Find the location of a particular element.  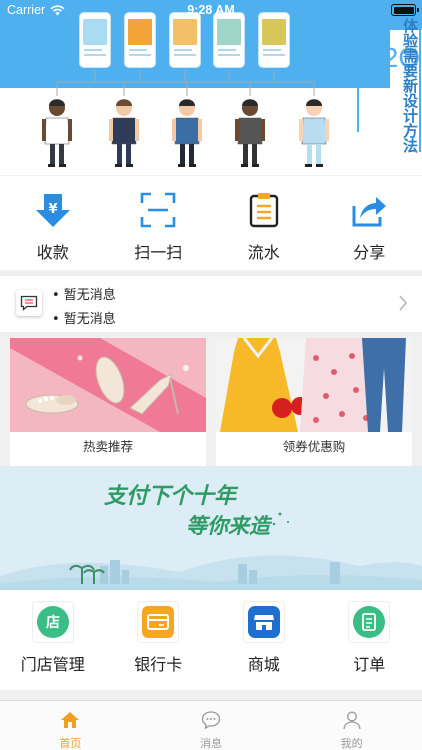

store-icon: 店 is located at coordinates (53, 622).